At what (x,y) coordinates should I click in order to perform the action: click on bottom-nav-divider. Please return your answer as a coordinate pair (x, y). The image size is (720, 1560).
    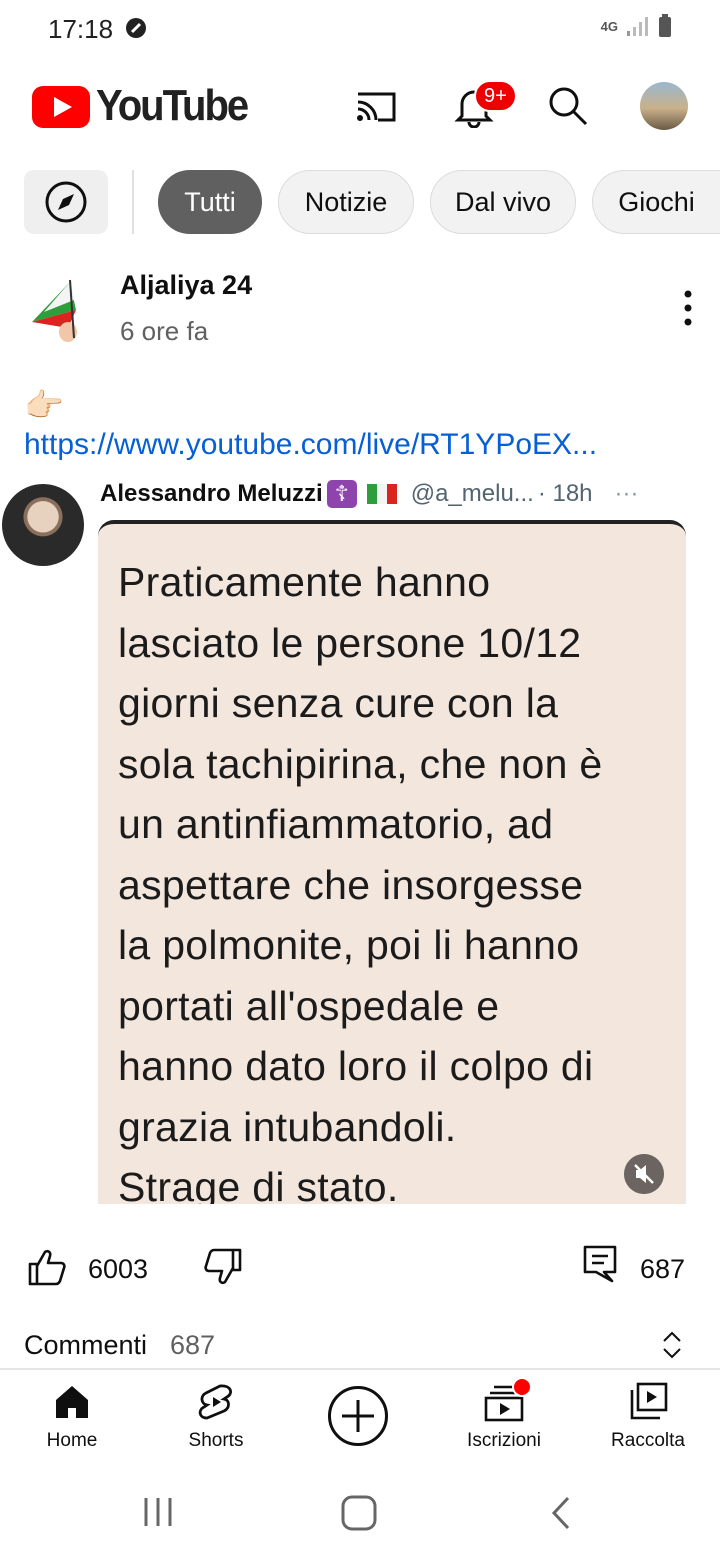
    Looking at the image, I should click on (360, 1369).